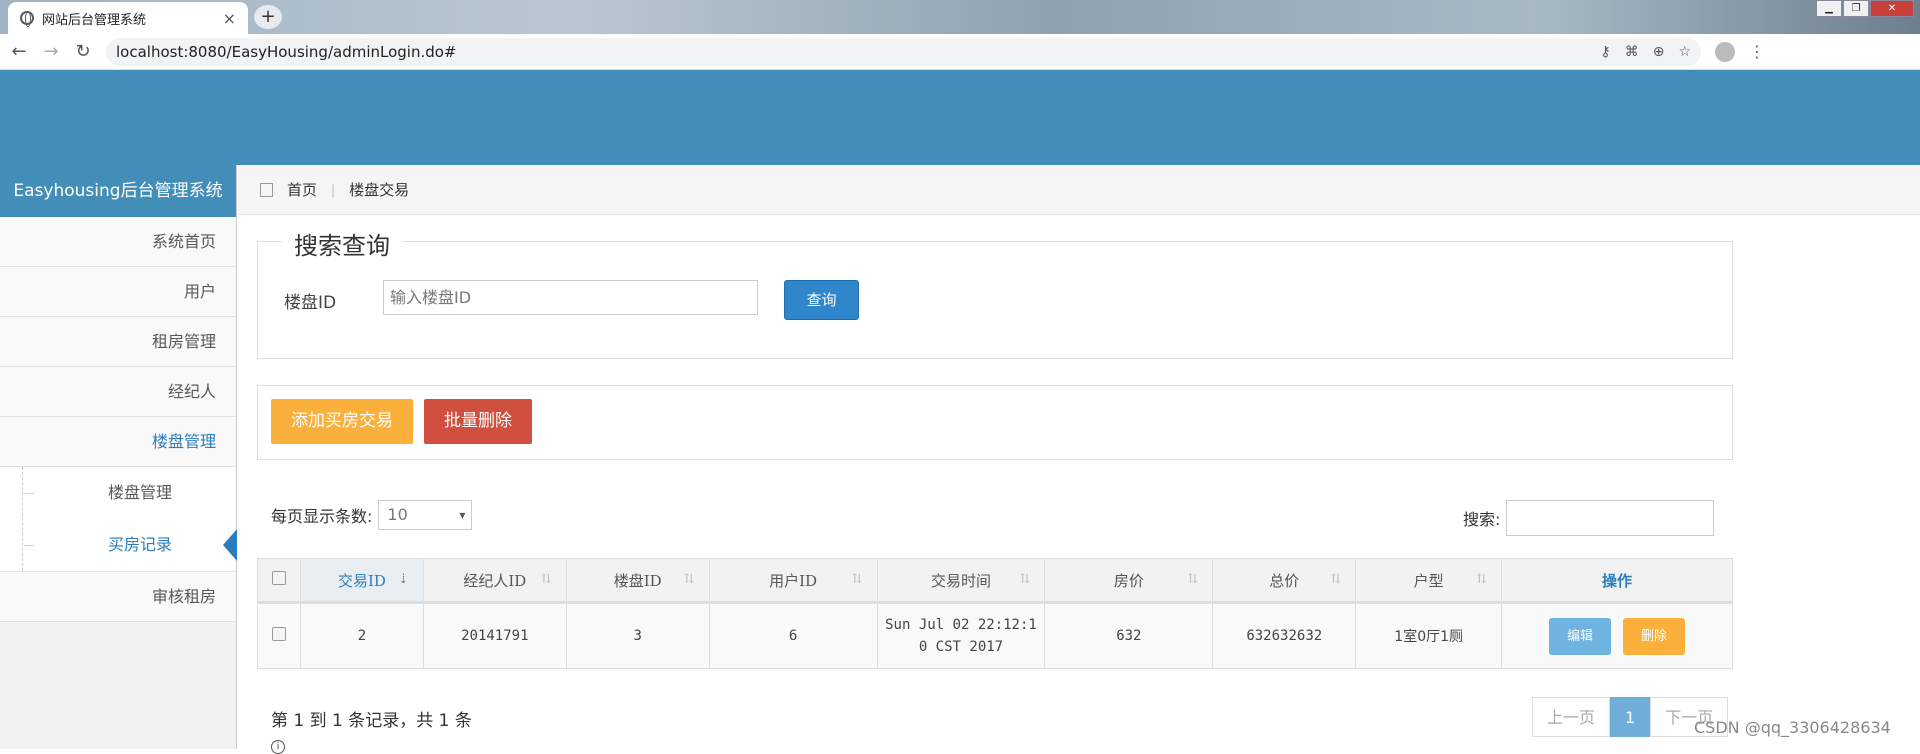 The height and width of the screenshot is (754, 1920). I want to click on select-all-checkbox, so click(278, 578).